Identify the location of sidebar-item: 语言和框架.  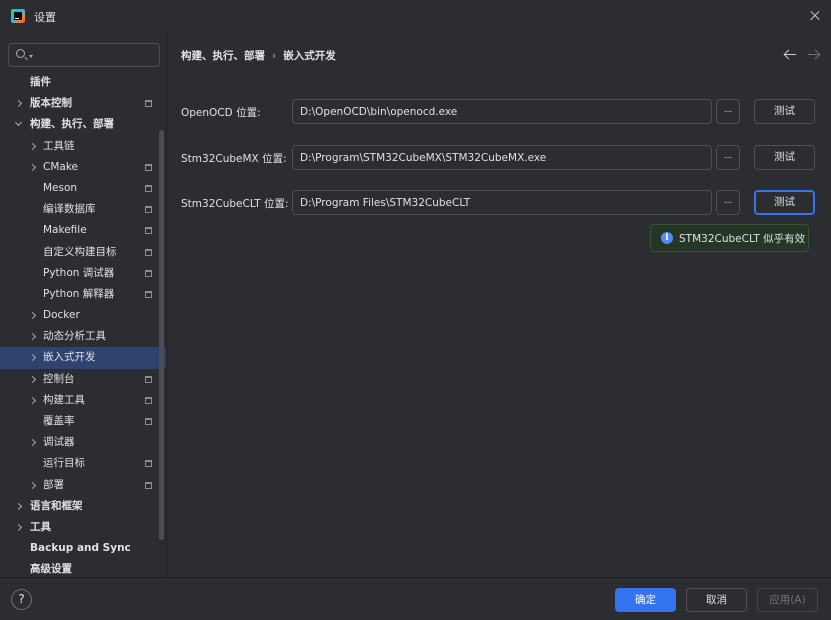
(83, 506).